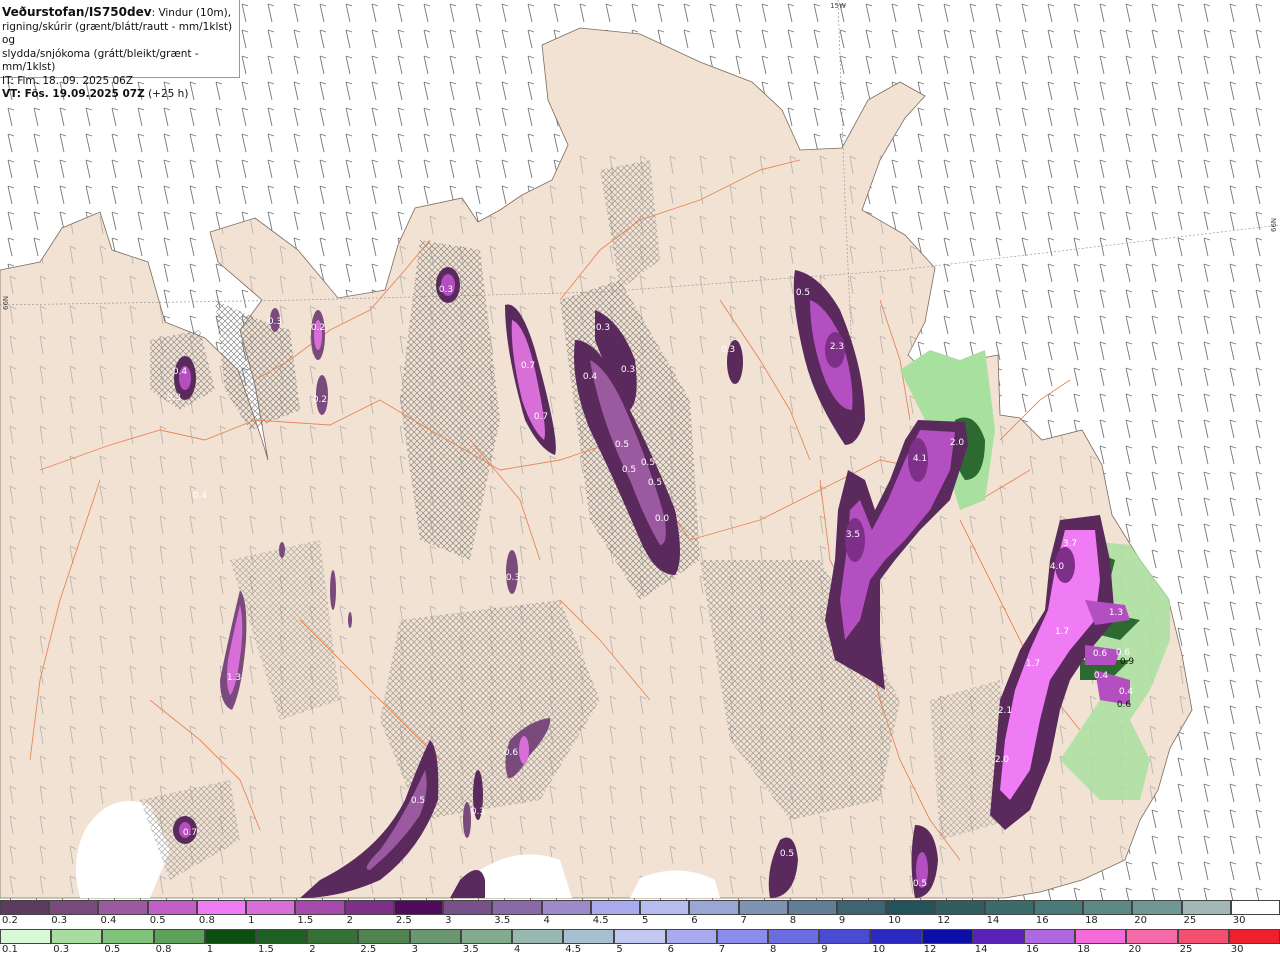 This screenshot has height=958, width=1280. I want to click on legend-label: 30, so click(1239, 920).